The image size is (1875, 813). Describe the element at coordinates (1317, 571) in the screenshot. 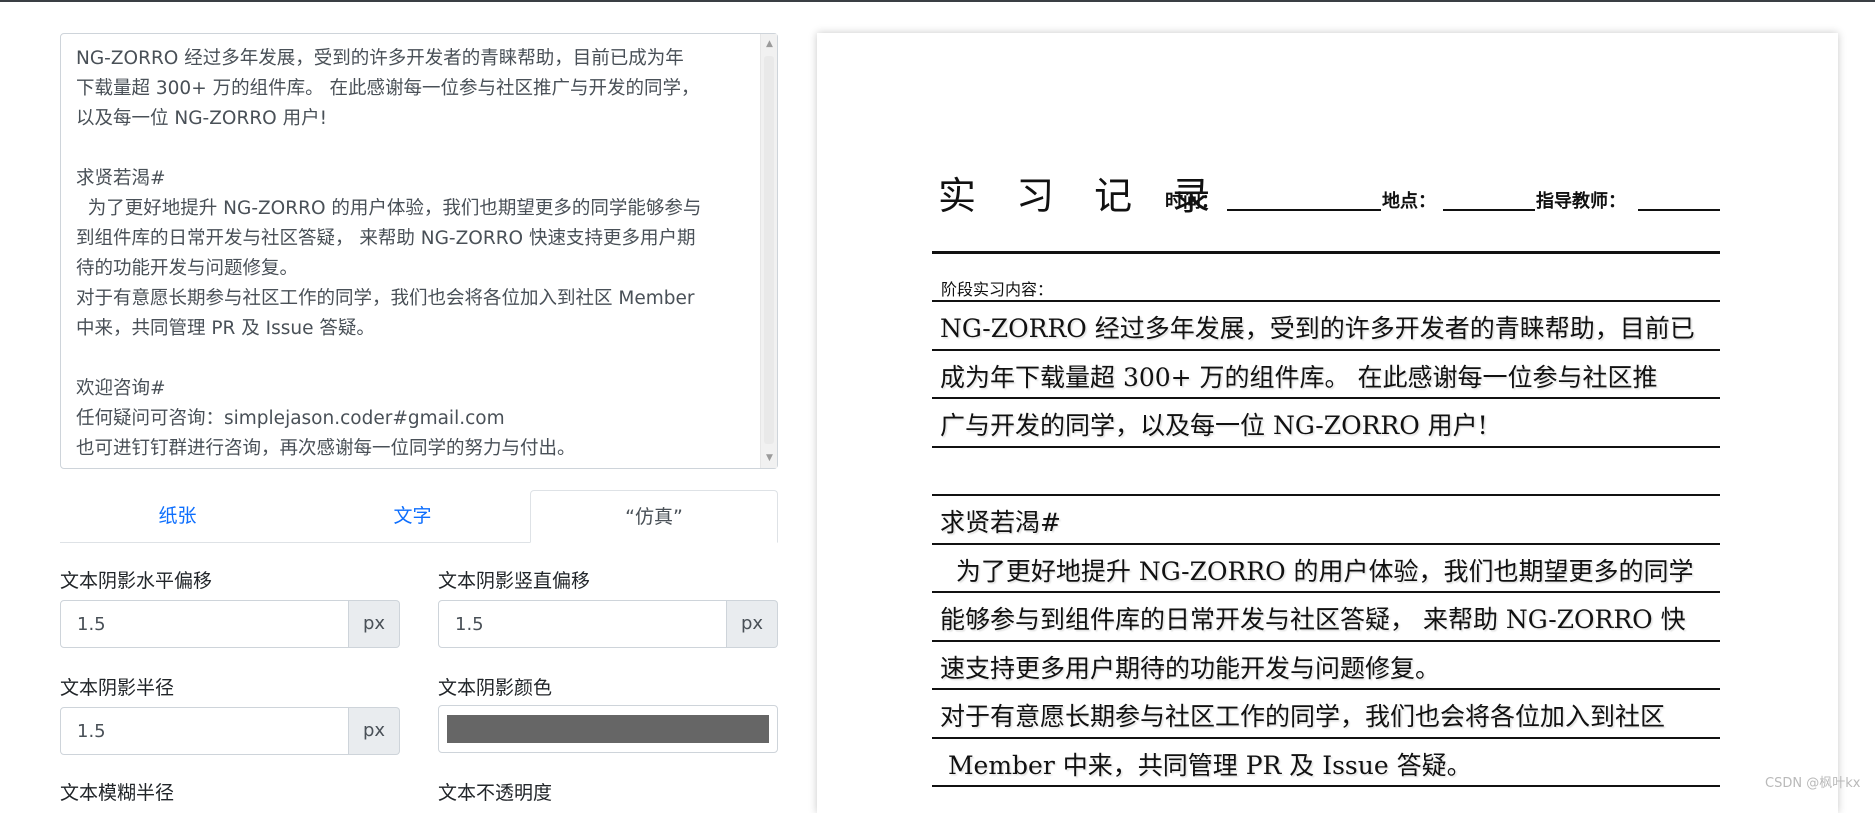

I see `paper-line: 为了更好地提升 NG-ZORRO 的用户体验，我们也期望更多的同学` at that location.